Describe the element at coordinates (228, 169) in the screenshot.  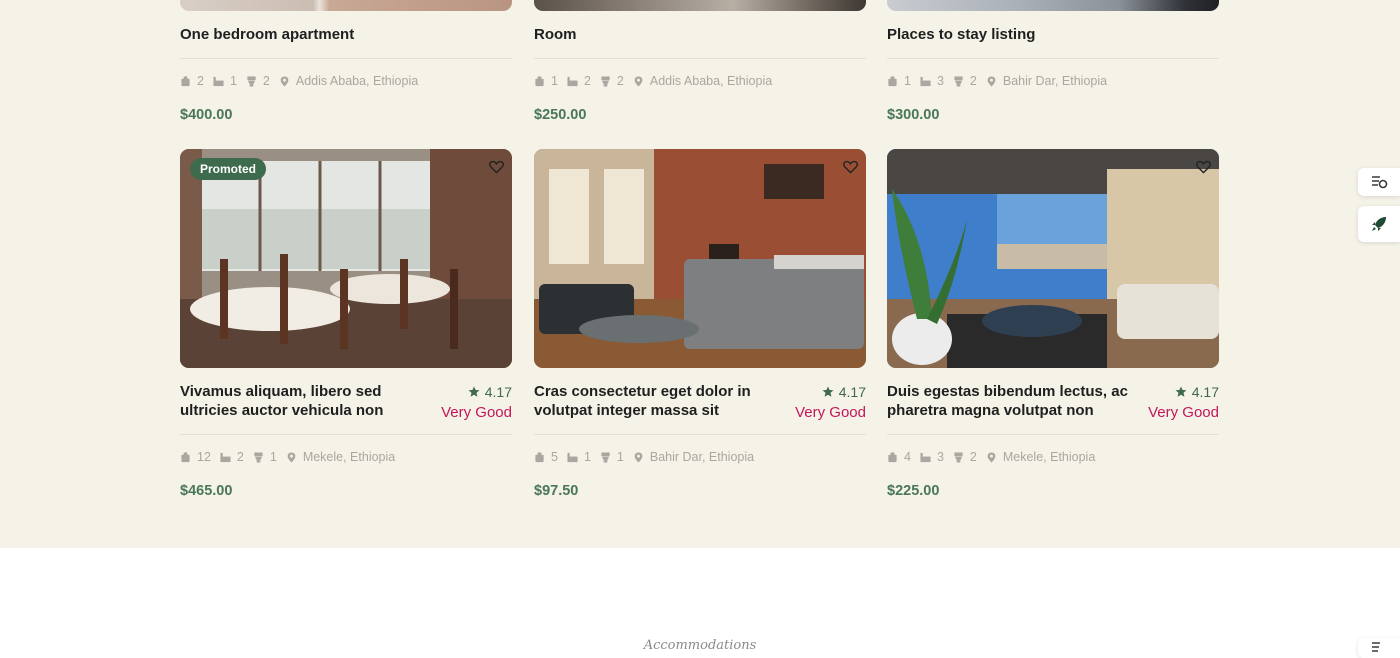
I see `promoted-badge: Promoted` at that location.